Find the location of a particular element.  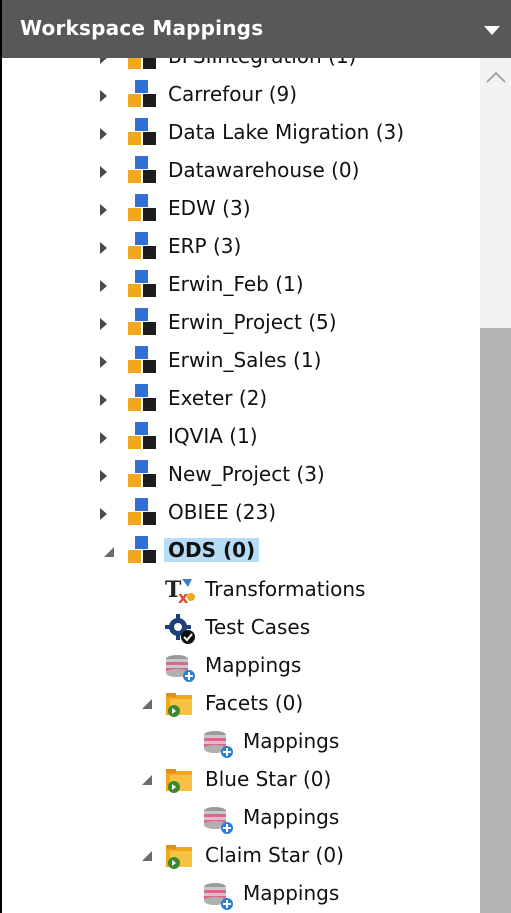

scroll-up-button is located at coordinates (495, 75).